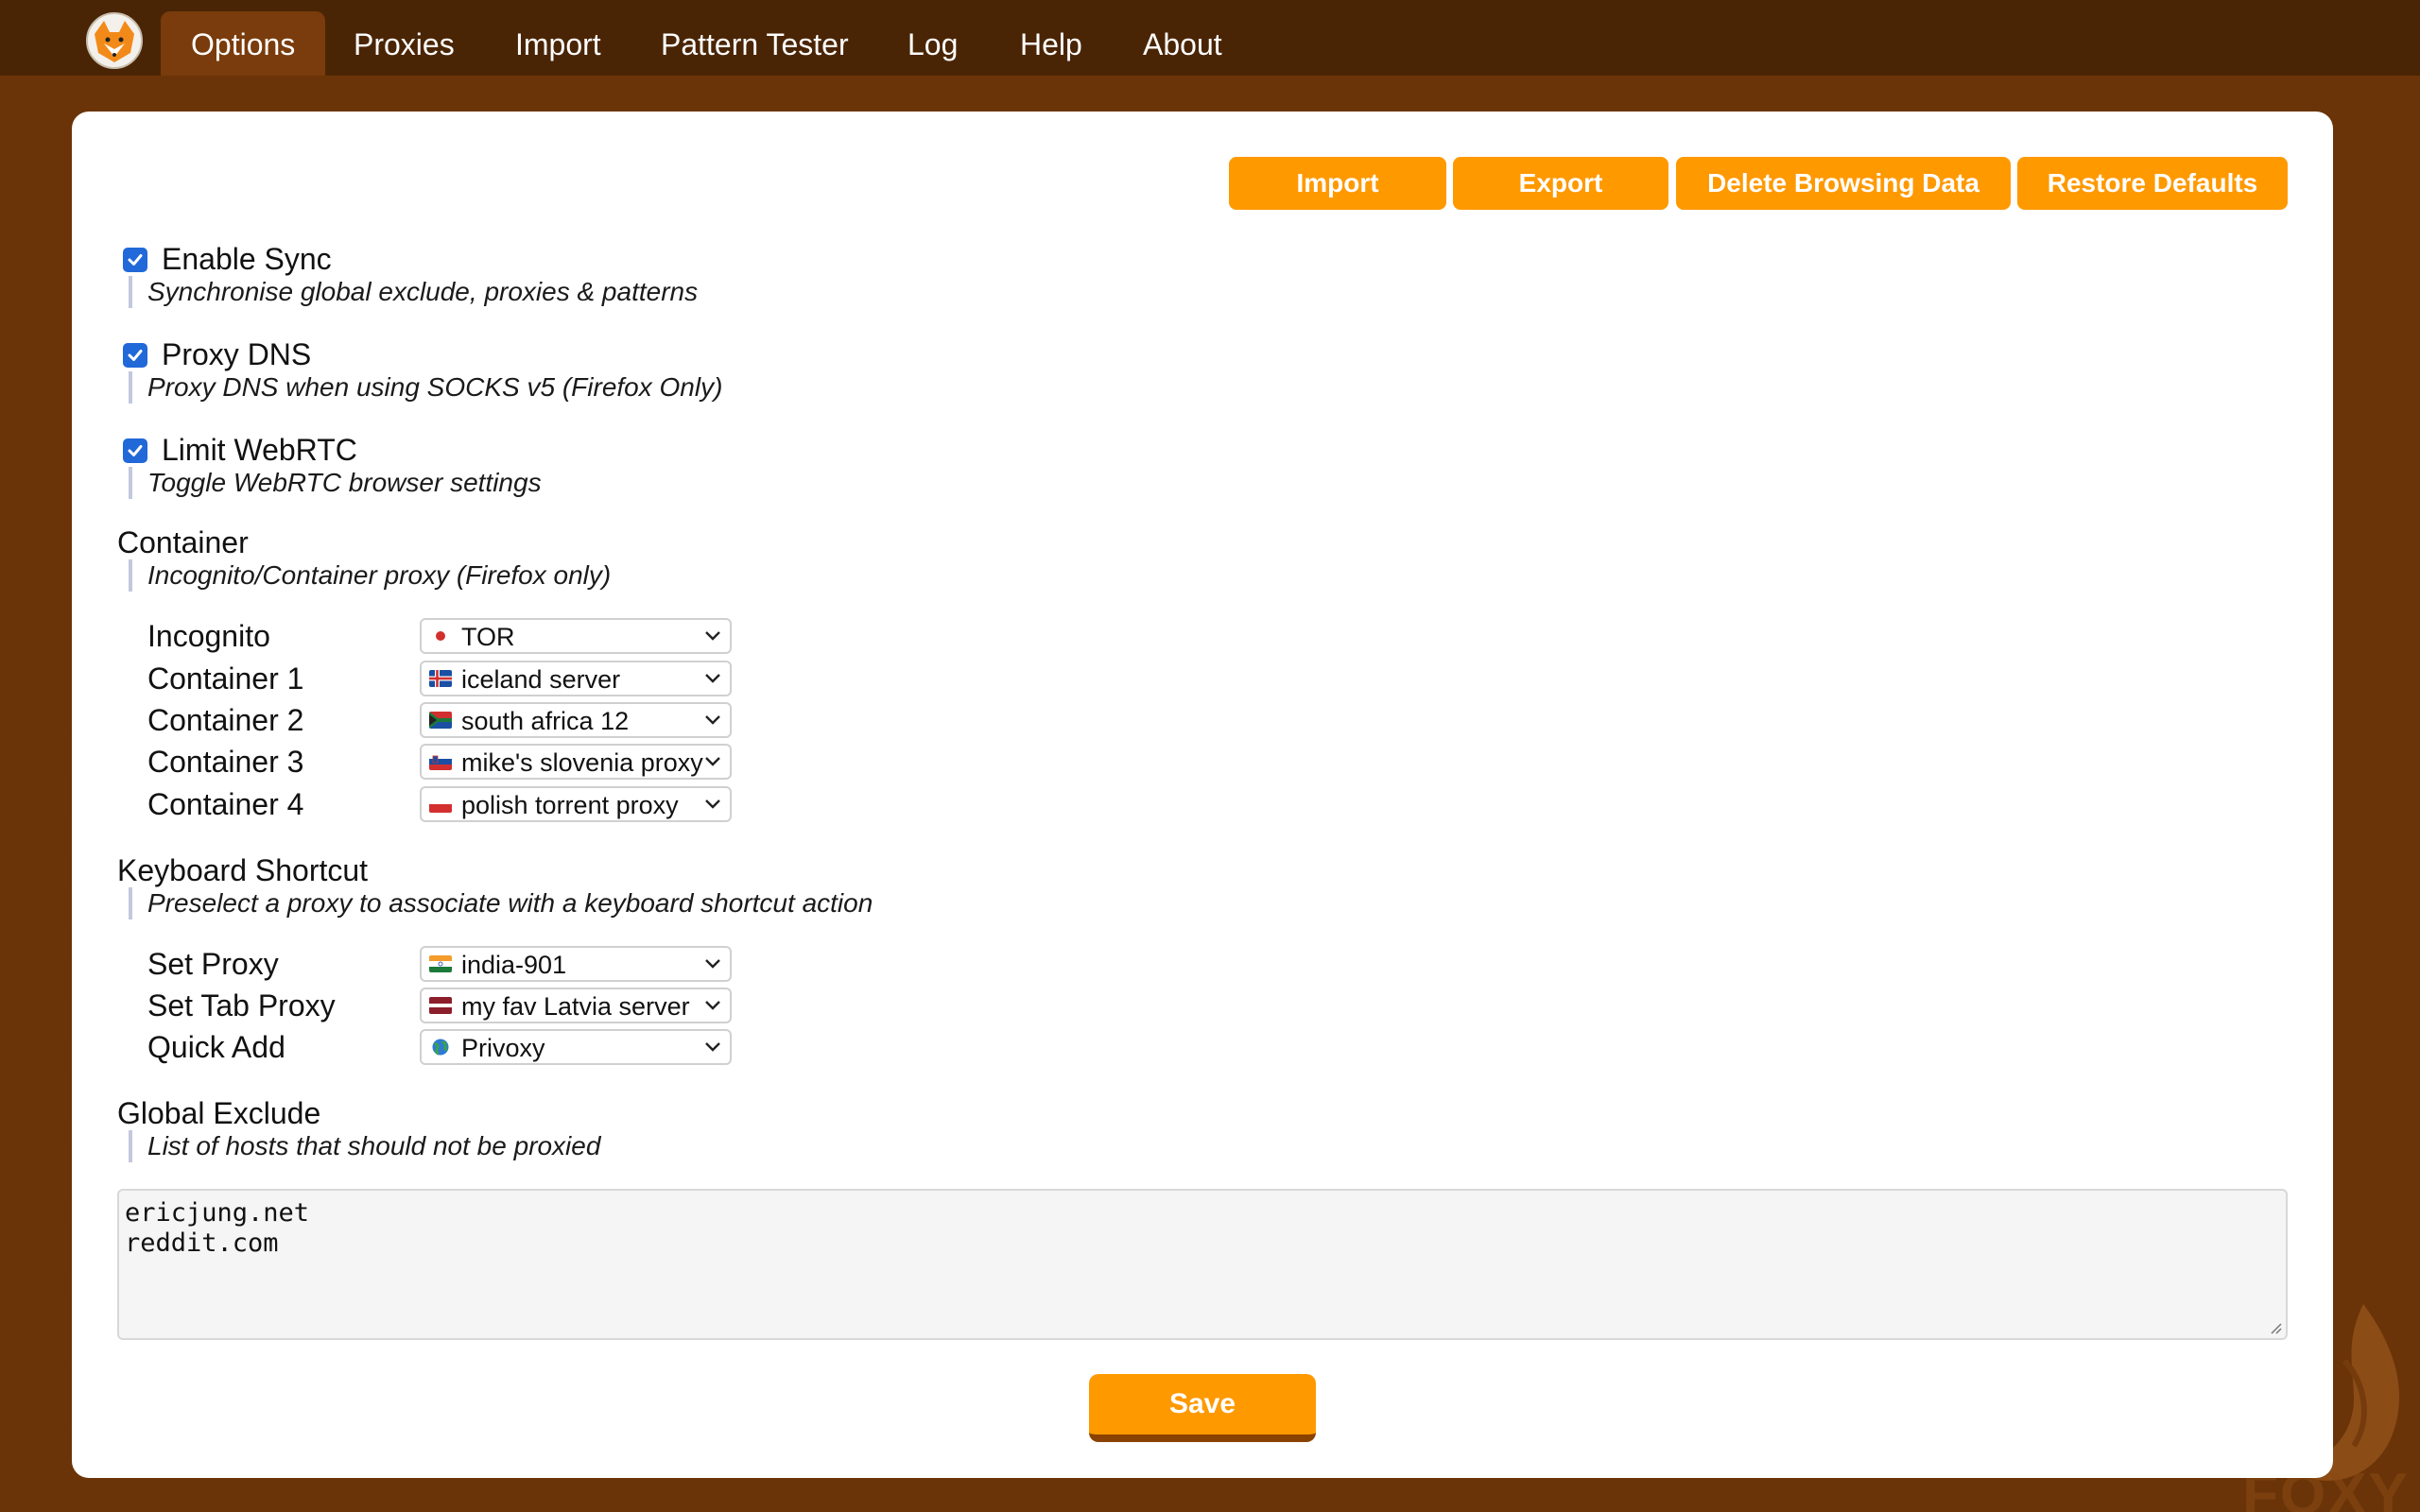  Describe the element at coordinates (226, 804) in the screenshot. I see `container-4-label: Container 4` at that location.